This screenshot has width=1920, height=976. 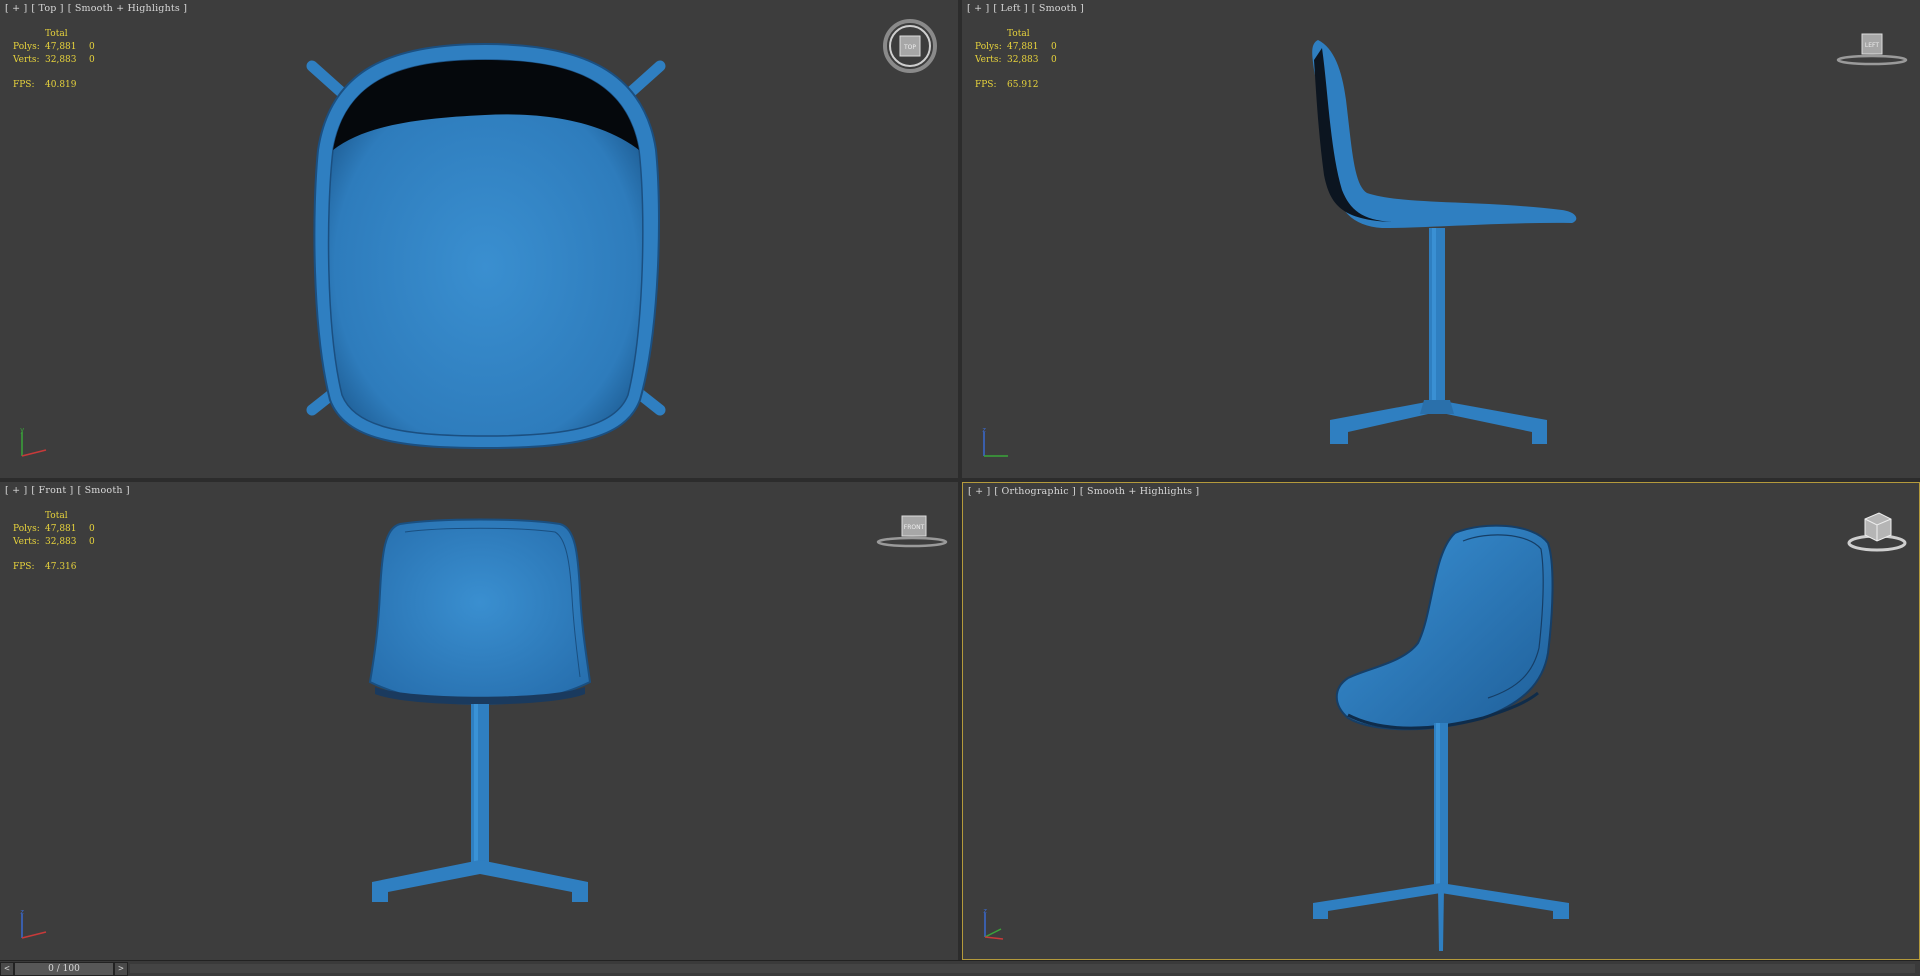 I want to click on viewcube-face-label: LEFT, so click(x=1872, y=45).